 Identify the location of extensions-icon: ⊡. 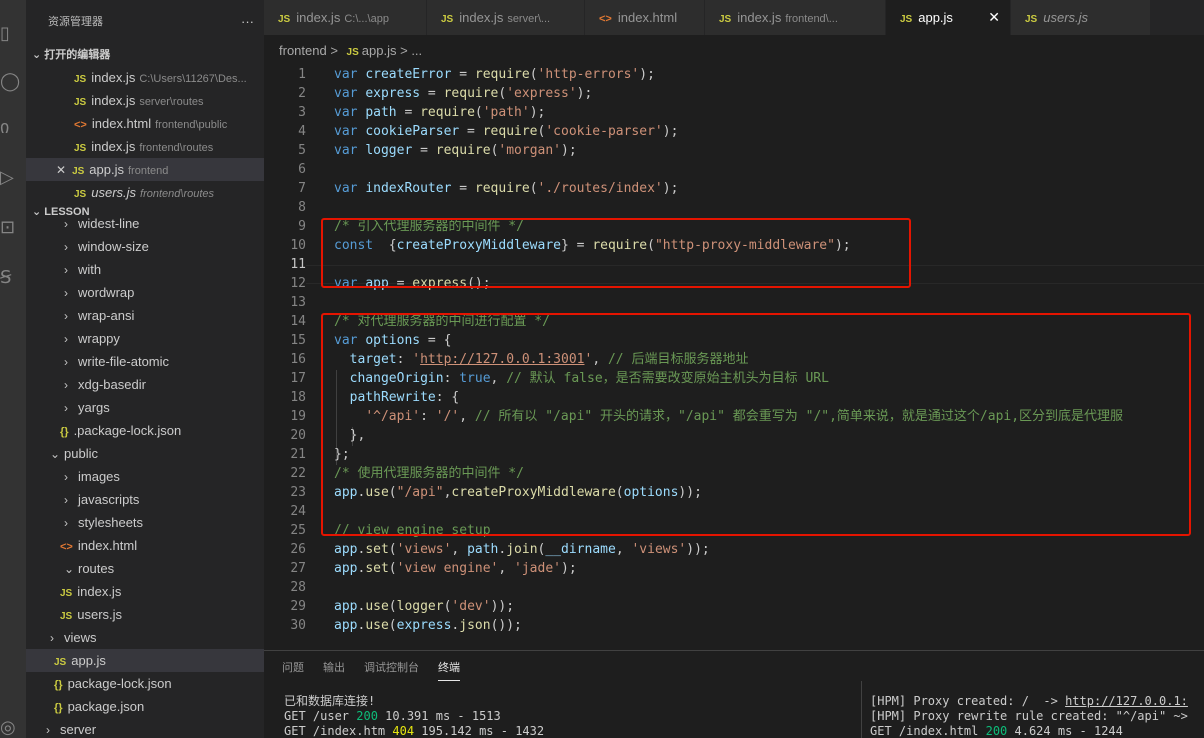
(13, 227).